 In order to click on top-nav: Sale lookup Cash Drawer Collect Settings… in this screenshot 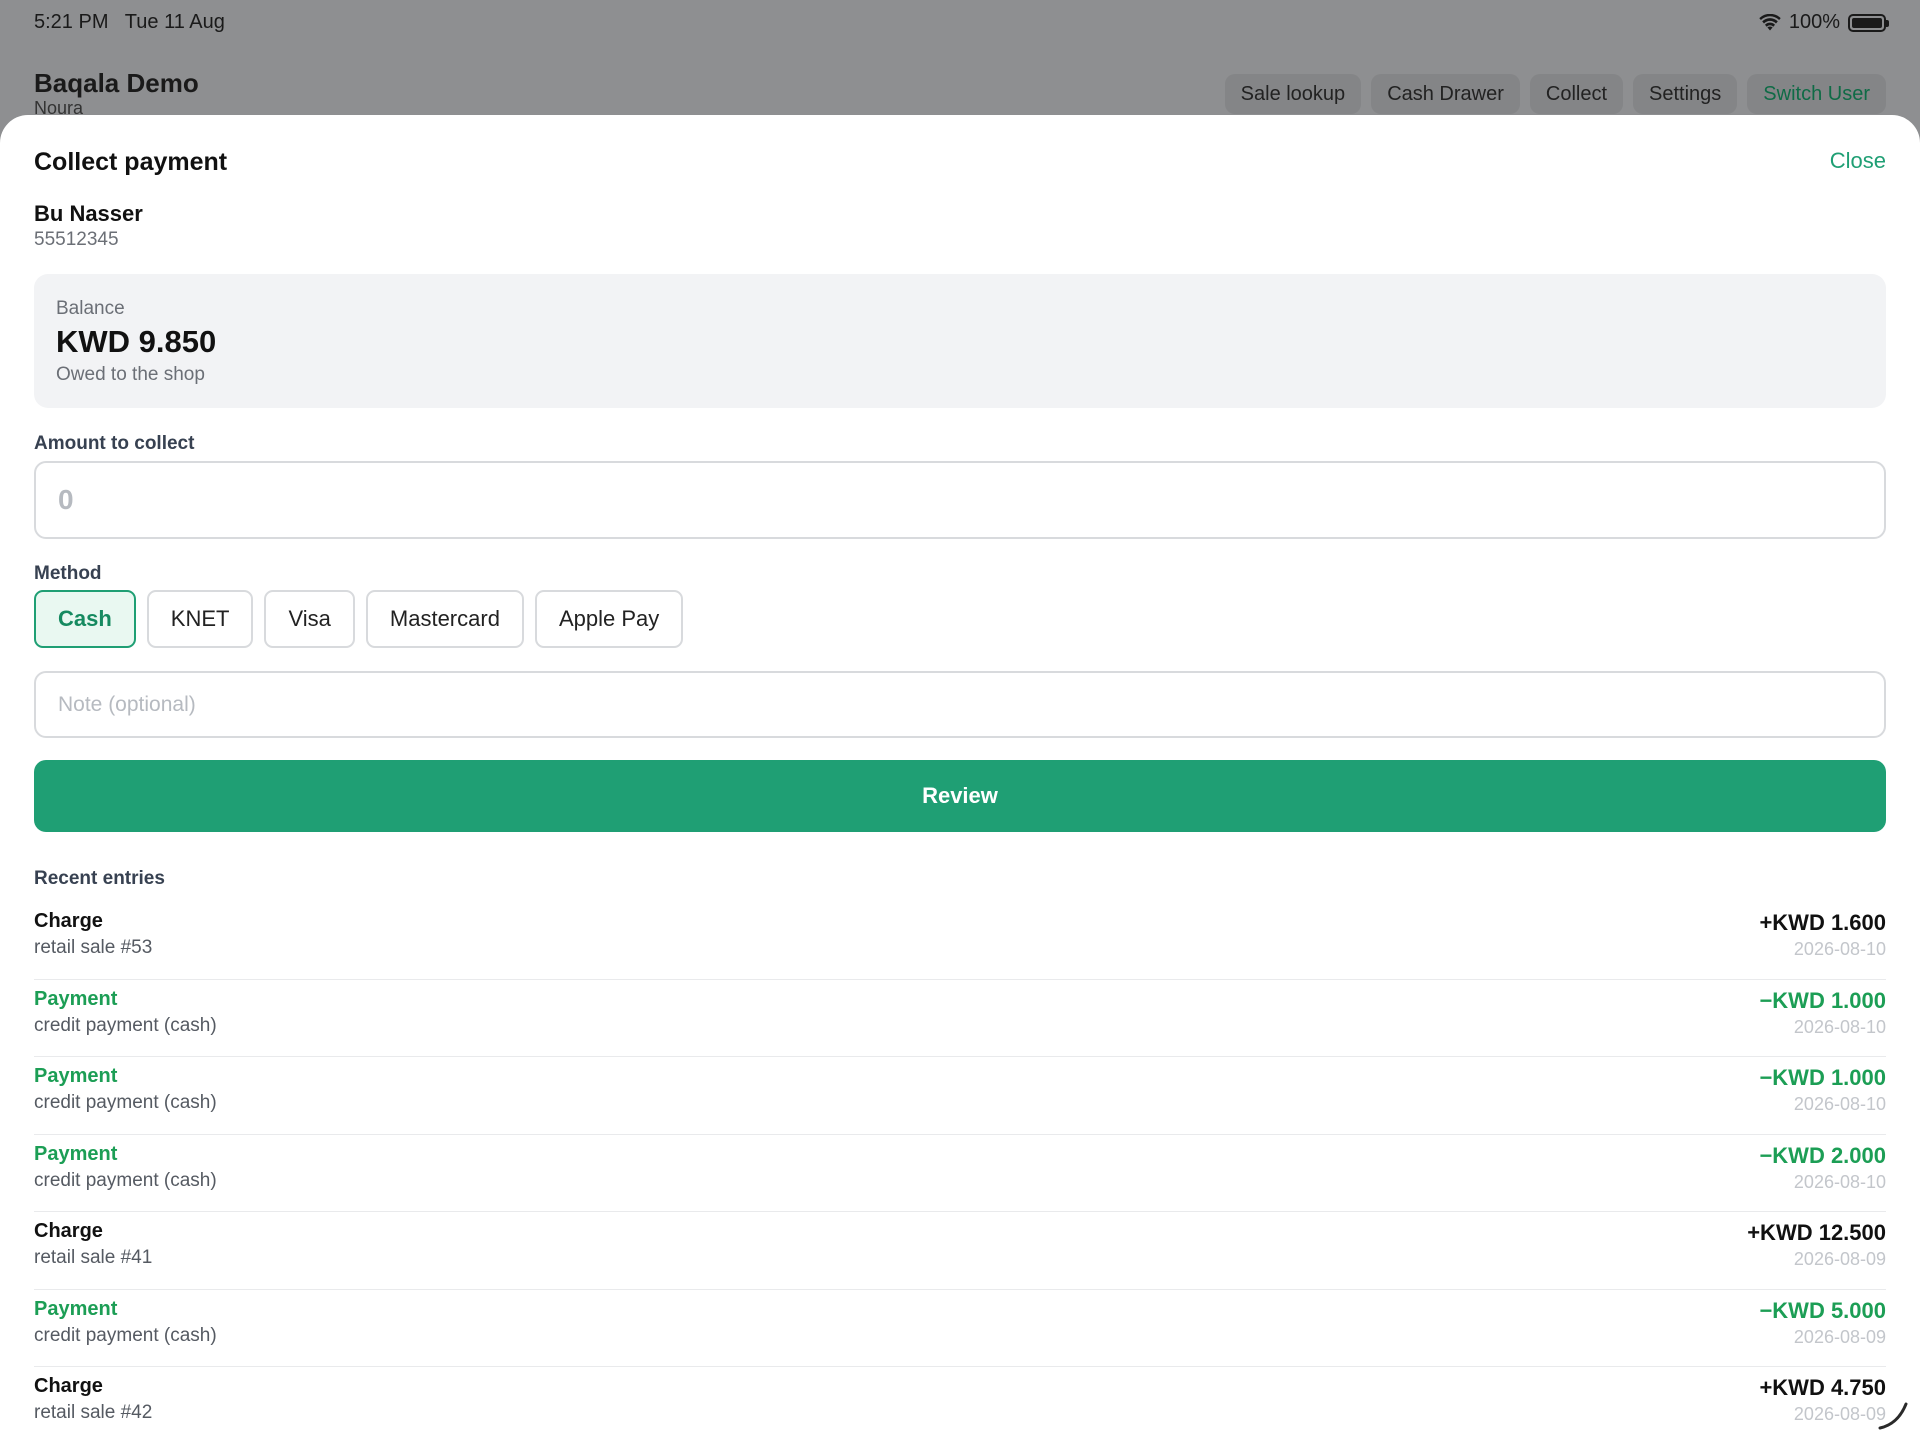, I will do `click(1555, 94)`.